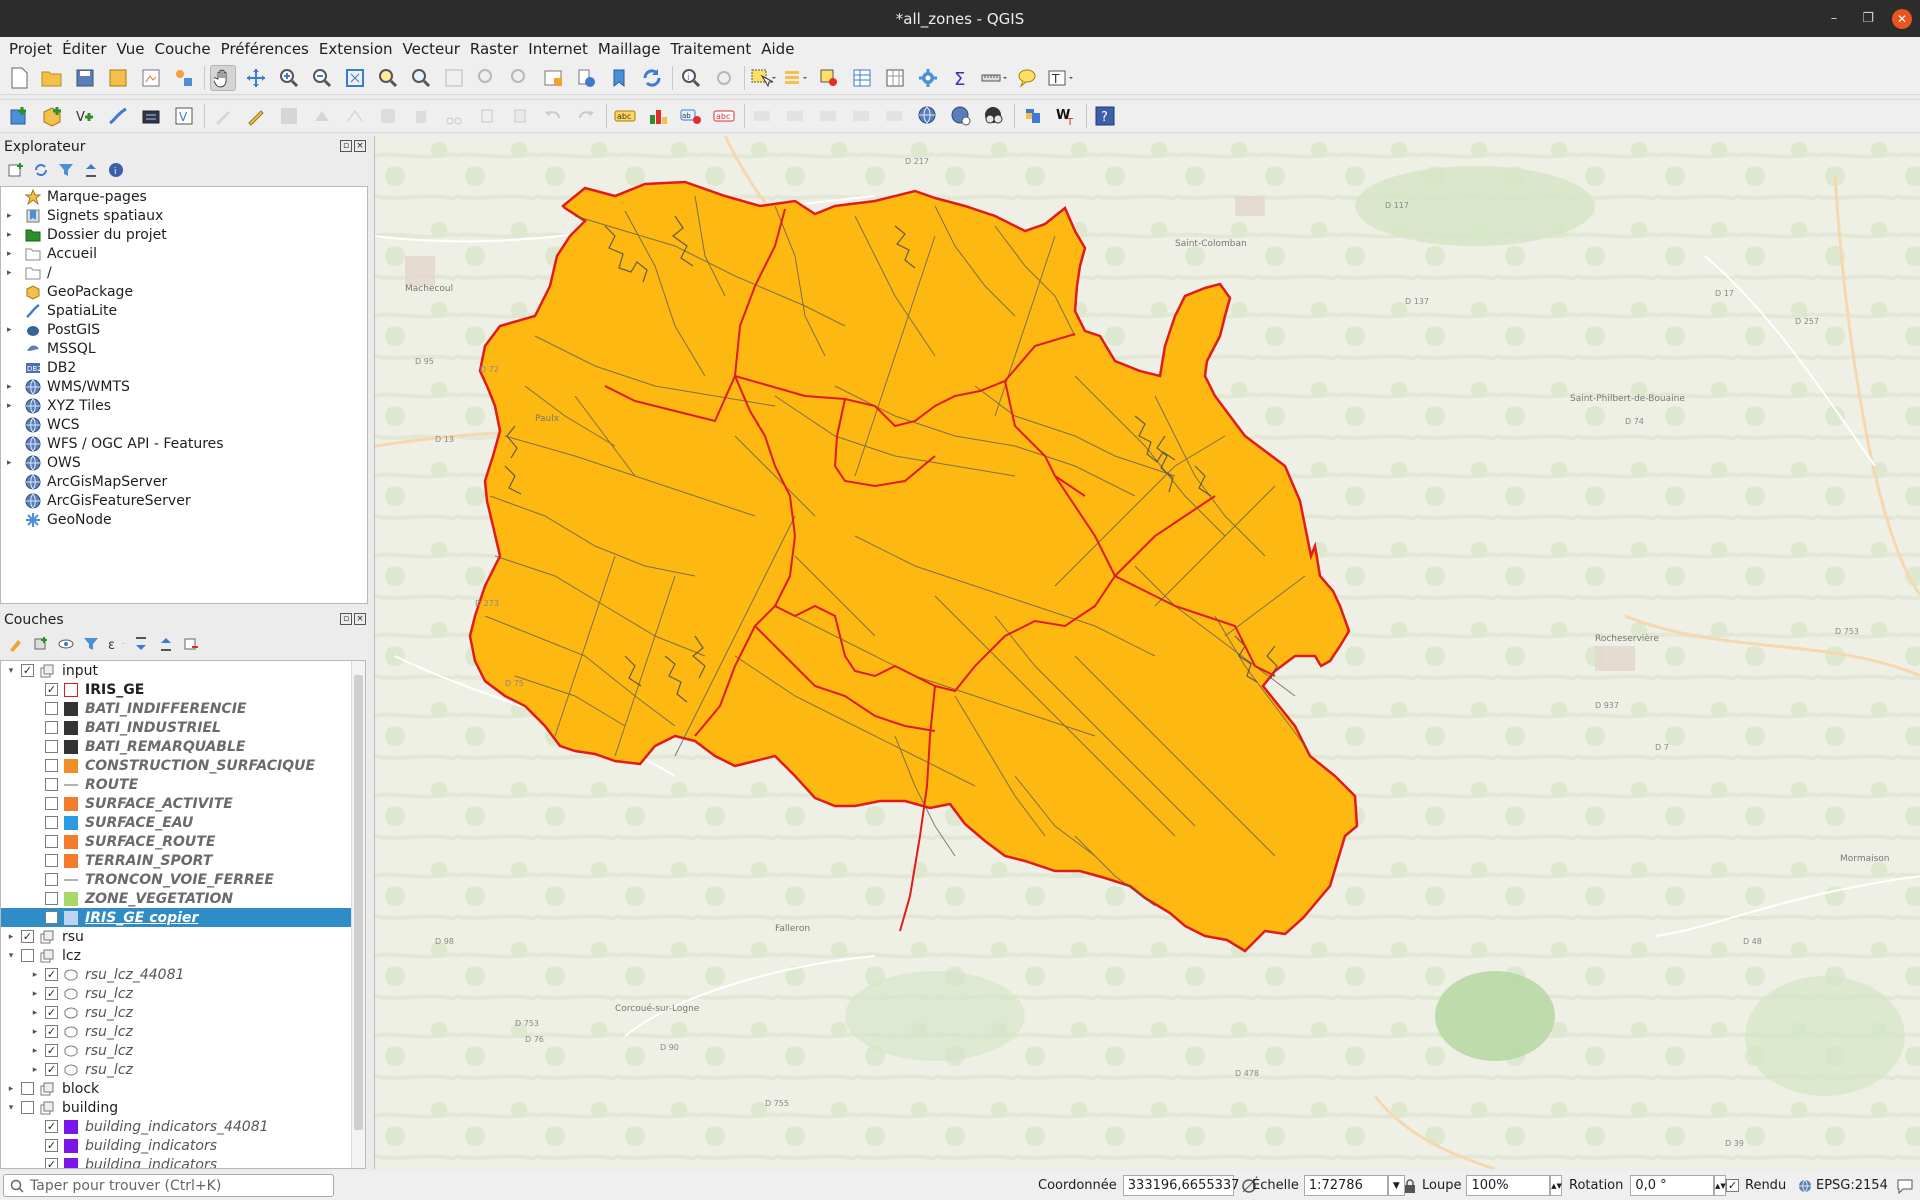  What do you see at coordinates (30, 49) in the screenshot?
I see `menu-projet: Projet` at bounding box center [30, 49].